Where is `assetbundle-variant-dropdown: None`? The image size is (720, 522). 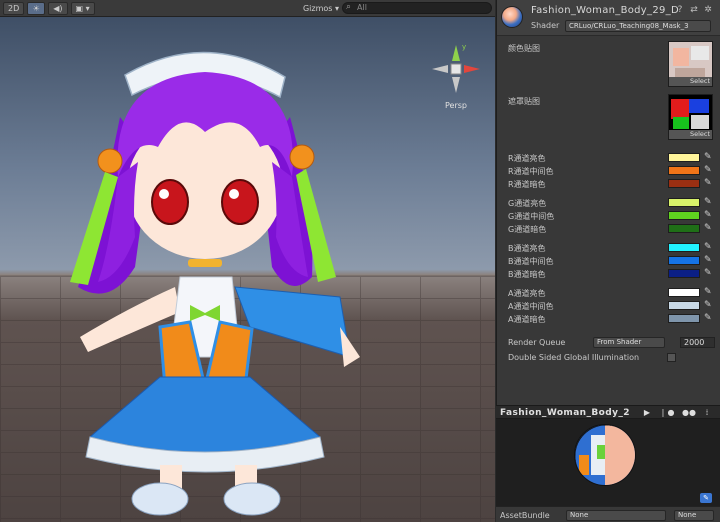 assetbundle-variant-dropdown: None is located at coordinates (694, 515).